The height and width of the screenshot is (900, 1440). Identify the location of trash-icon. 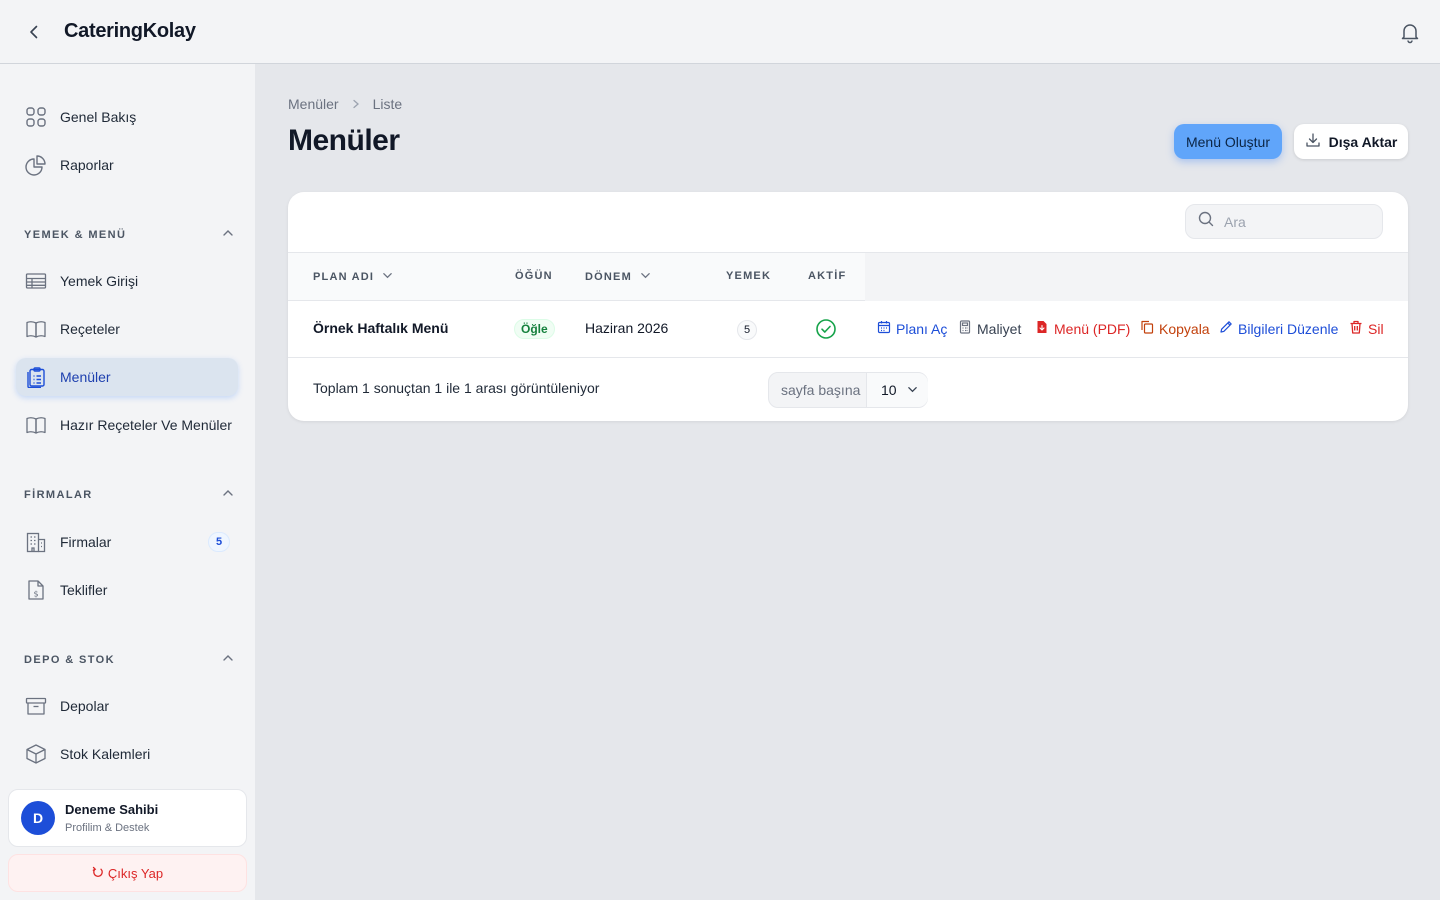
(1358, 328).